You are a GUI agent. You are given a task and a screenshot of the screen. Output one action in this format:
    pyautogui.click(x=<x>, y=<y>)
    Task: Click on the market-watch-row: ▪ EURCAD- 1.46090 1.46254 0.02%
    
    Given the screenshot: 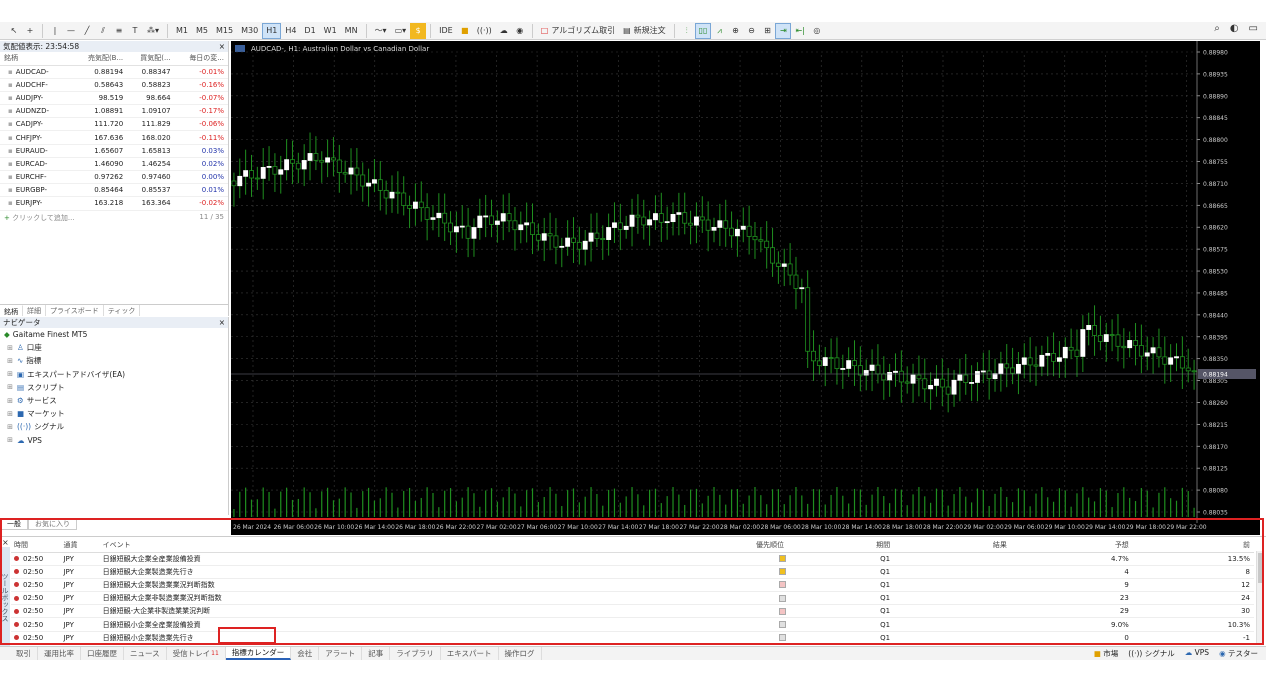 What is the action you would take?
    pyautogui.click(x=114, y=164)
    